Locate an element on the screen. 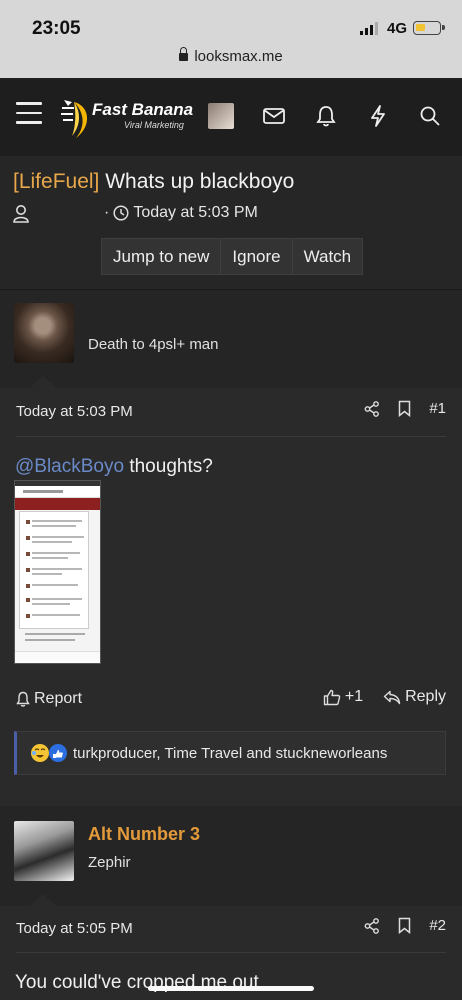 The width and height of the screenshot is (462, 1000). site-logo: Fast Banana Viral Marketing is located at coordinates (127, 117).